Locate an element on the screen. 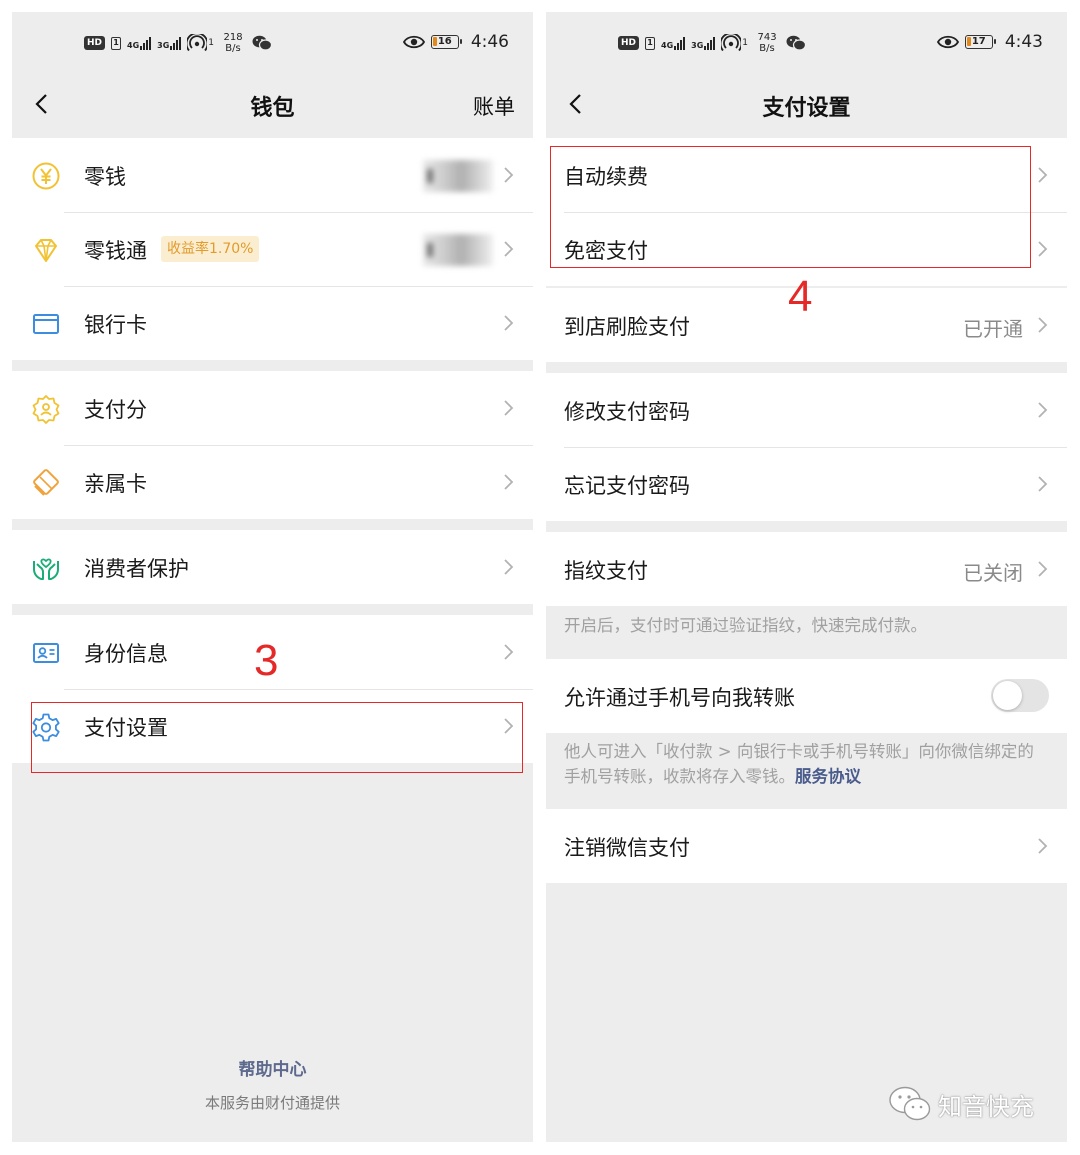 Image resolution: width=1080 pixels, height=1155 pixels. status-bar: HD 1 4G 3G 1 218 B/s 16 4:46 is located at coordinates (272, 42).